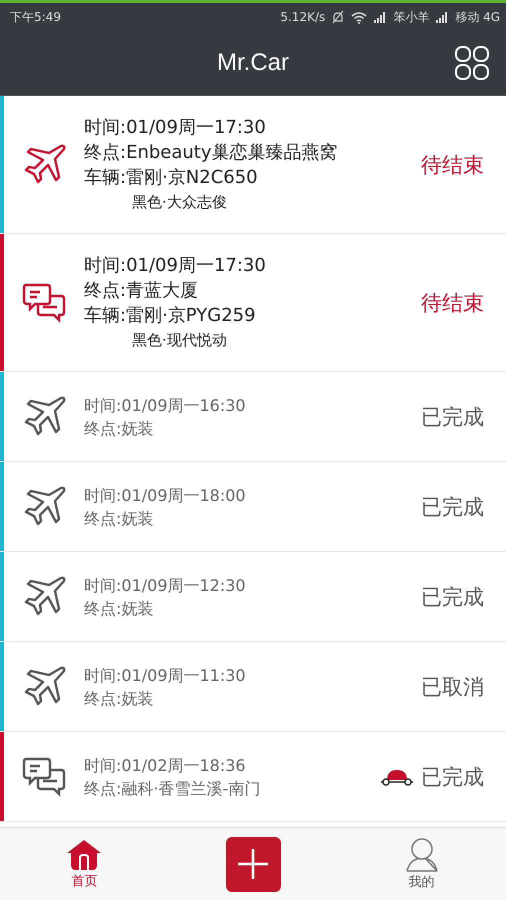 This screenshot has height=900, width=506. Describe the element at coordinates (477, 17) in the screenshot. I see `carrier-name: 移动 4G` at that location.